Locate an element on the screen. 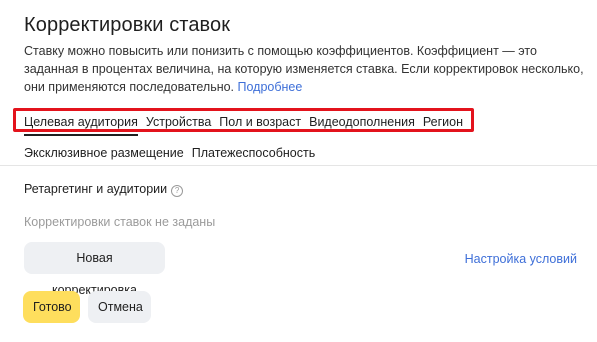 The image size is (597, 342). tab-video-extensions: Видеодополнения is located at coordinates (362, 122).